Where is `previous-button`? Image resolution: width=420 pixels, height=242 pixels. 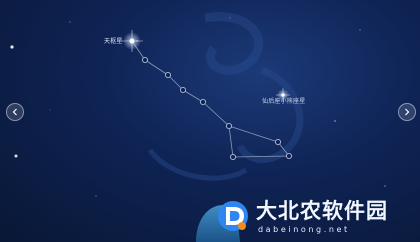
previous-button is located at coordinates (15, 112).